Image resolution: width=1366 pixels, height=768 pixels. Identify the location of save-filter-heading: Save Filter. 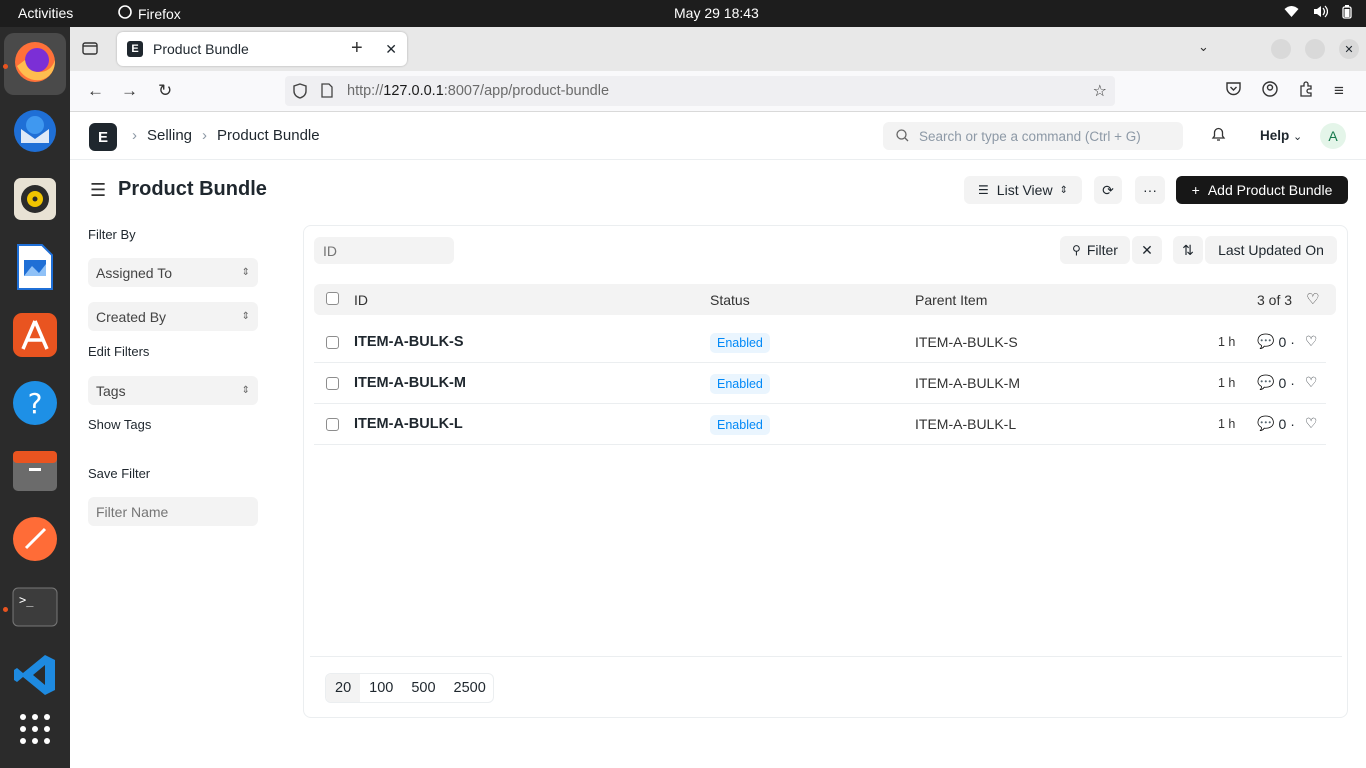
(119, 473).